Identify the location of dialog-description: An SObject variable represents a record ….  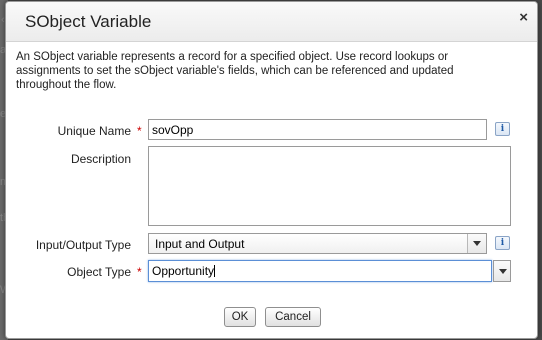
(235, 71).